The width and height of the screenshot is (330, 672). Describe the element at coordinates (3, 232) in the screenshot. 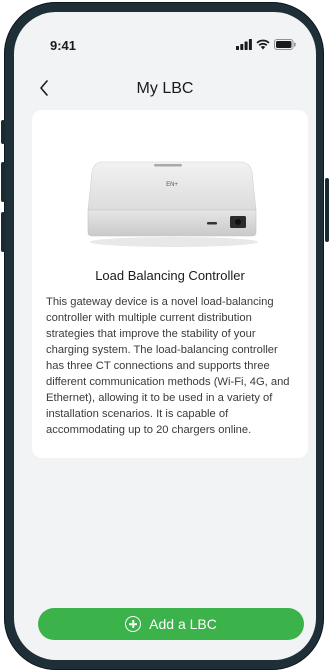

I see `volume-down-button` at that location.